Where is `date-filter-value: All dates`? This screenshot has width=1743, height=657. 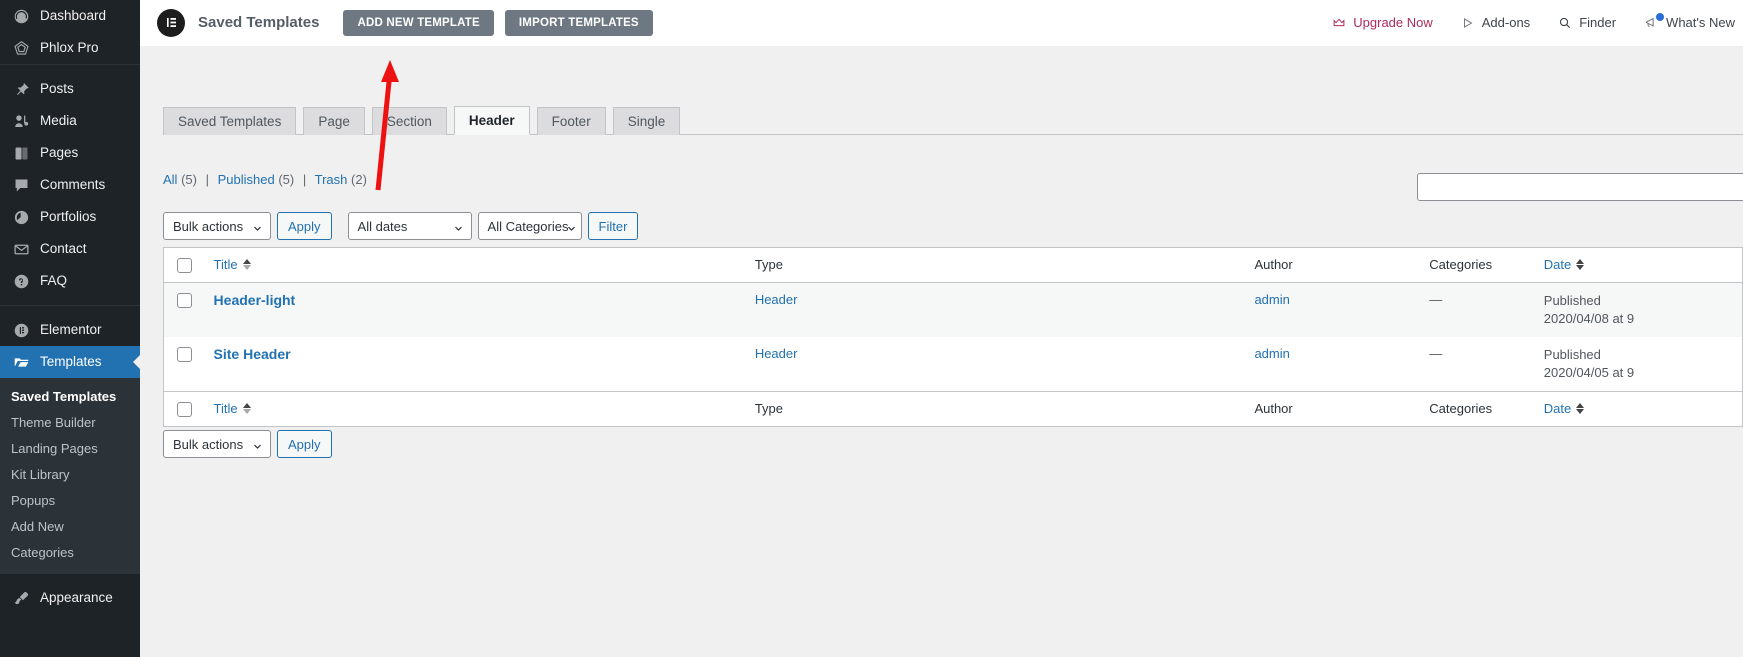
date-filter-value: All dates is located at coordinates (382, 226).